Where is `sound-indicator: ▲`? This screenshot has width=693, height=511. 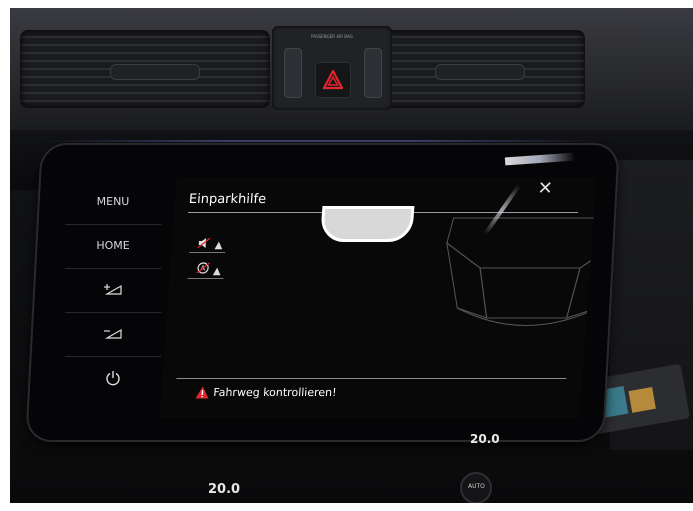
sound-indicator: ▲ is located at coordinates (218, 245).